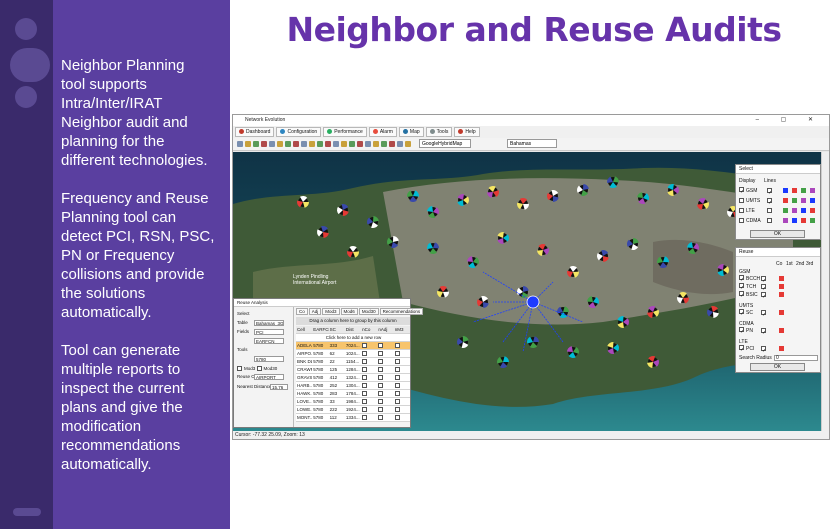 The height and width of the screenshot is (529, 838). What do you see at coordinates (331, 311) in the screenshot?
I see `analysis-tab: Mod3` at bounding box center [331, 311].